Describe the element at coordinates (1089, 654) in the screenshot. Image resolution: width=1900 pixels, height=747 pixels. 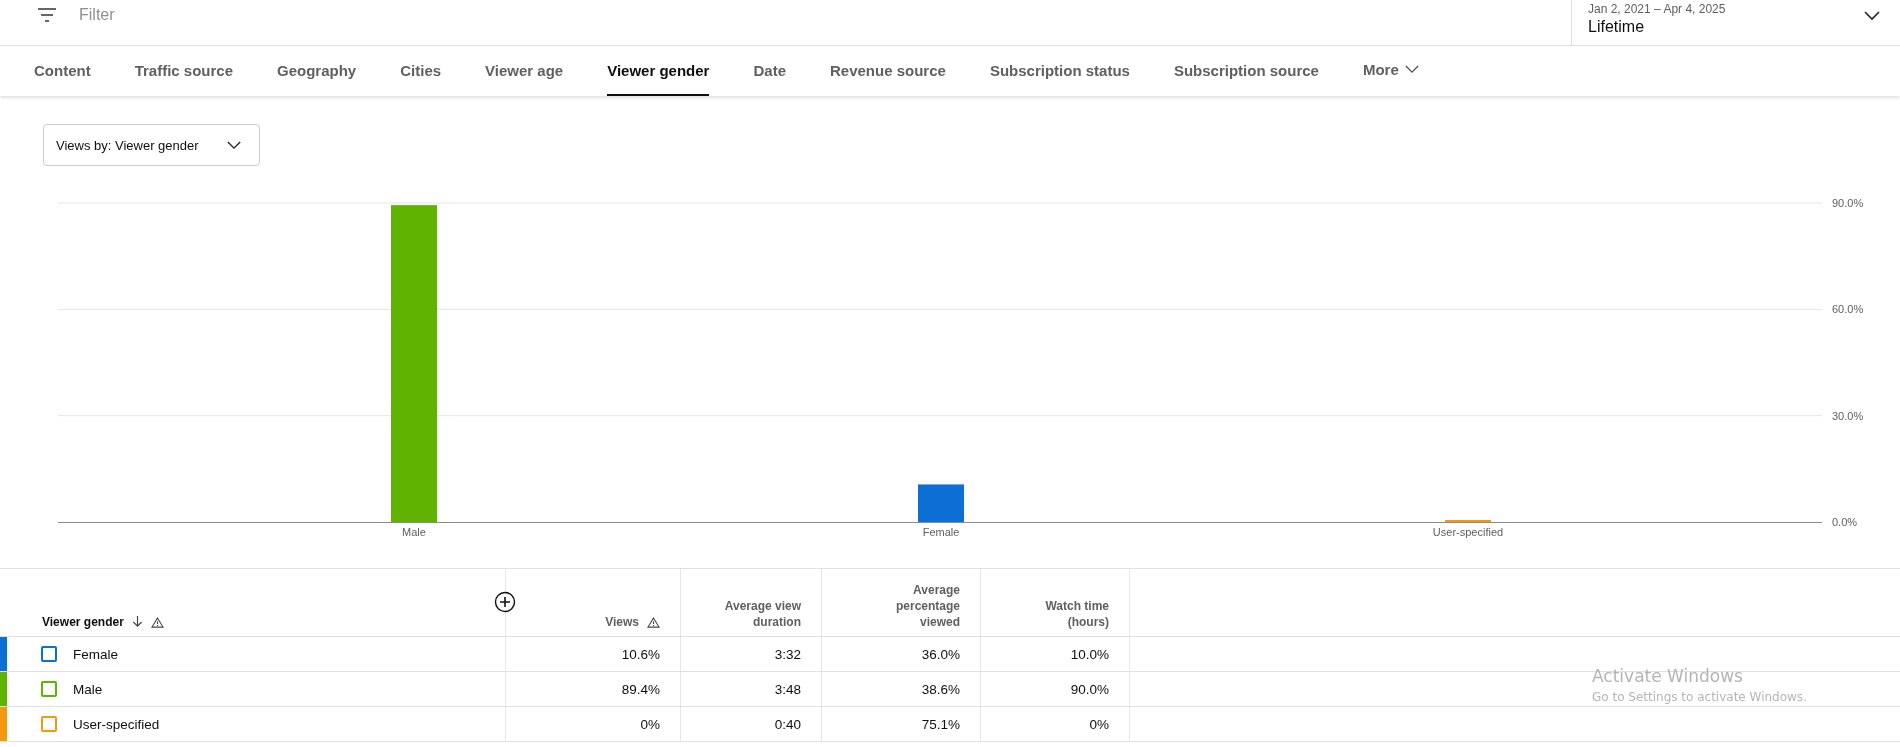
I see `table-cell: 10.0%` at that location.